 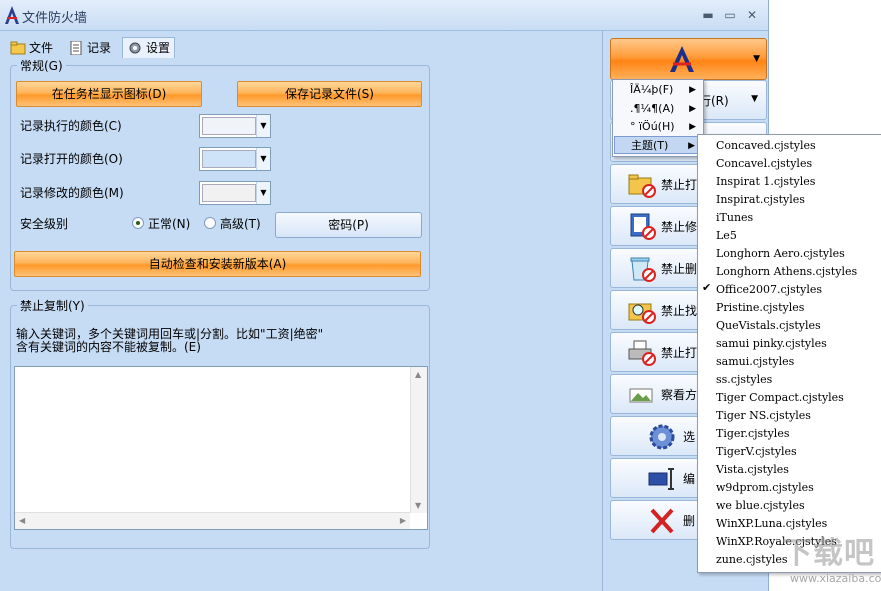 What do you see at coordinates (689, 437) in the screenshot?
I see `sidebar-btn-label: 选` at bounding box center [689, 437].